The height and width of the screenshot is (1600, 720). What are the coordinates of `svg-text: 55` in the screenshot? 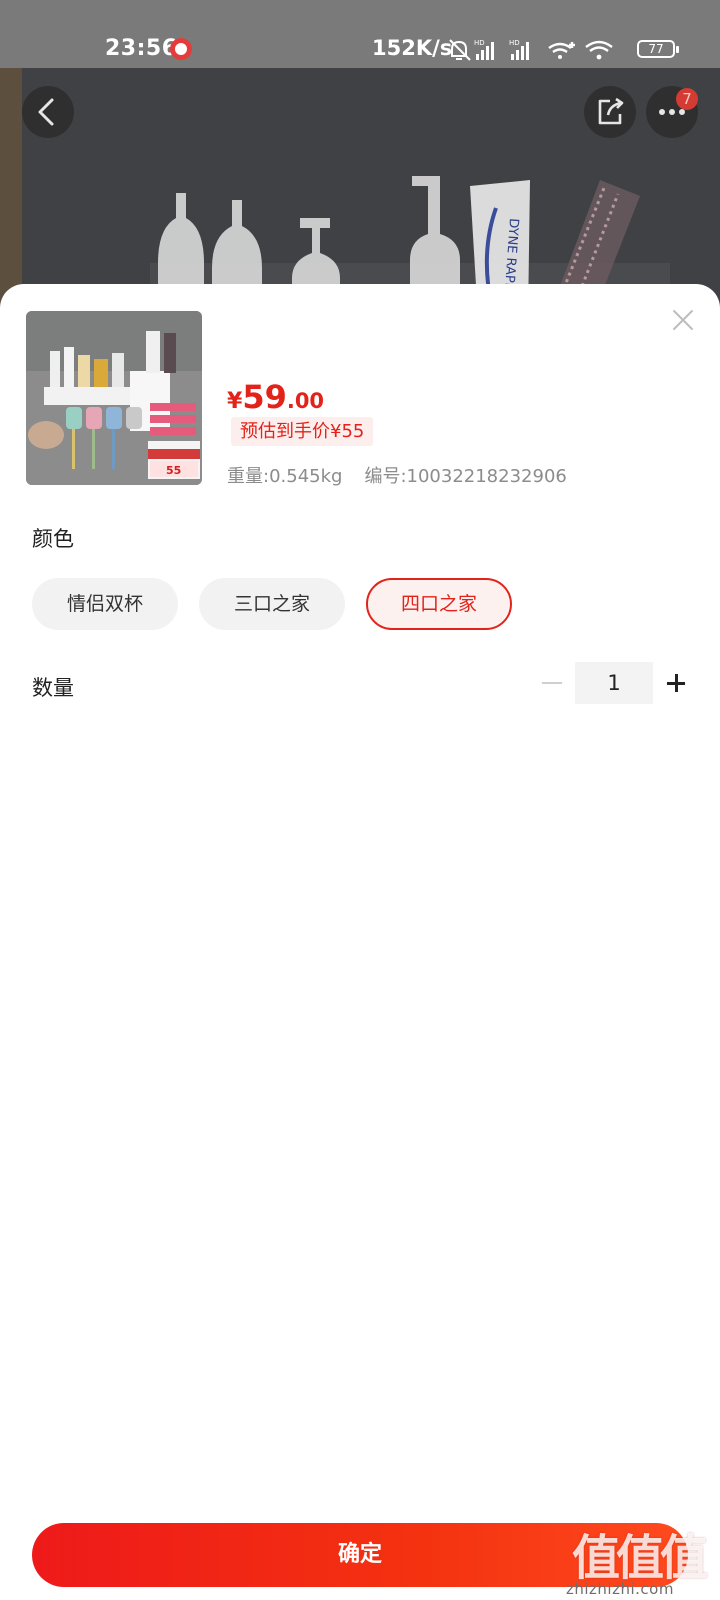 It's located at (173, 470).